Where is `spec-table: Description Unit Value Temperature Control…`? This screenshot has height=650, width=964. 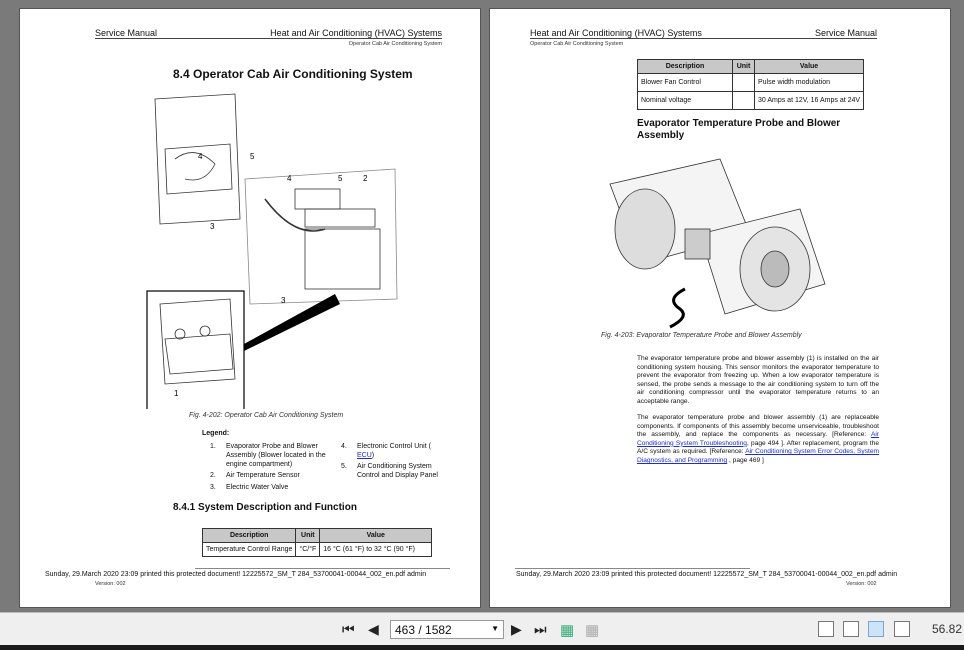
spec-table: Description Unit Value Temperature Control… is located at coordinates (317, 542).